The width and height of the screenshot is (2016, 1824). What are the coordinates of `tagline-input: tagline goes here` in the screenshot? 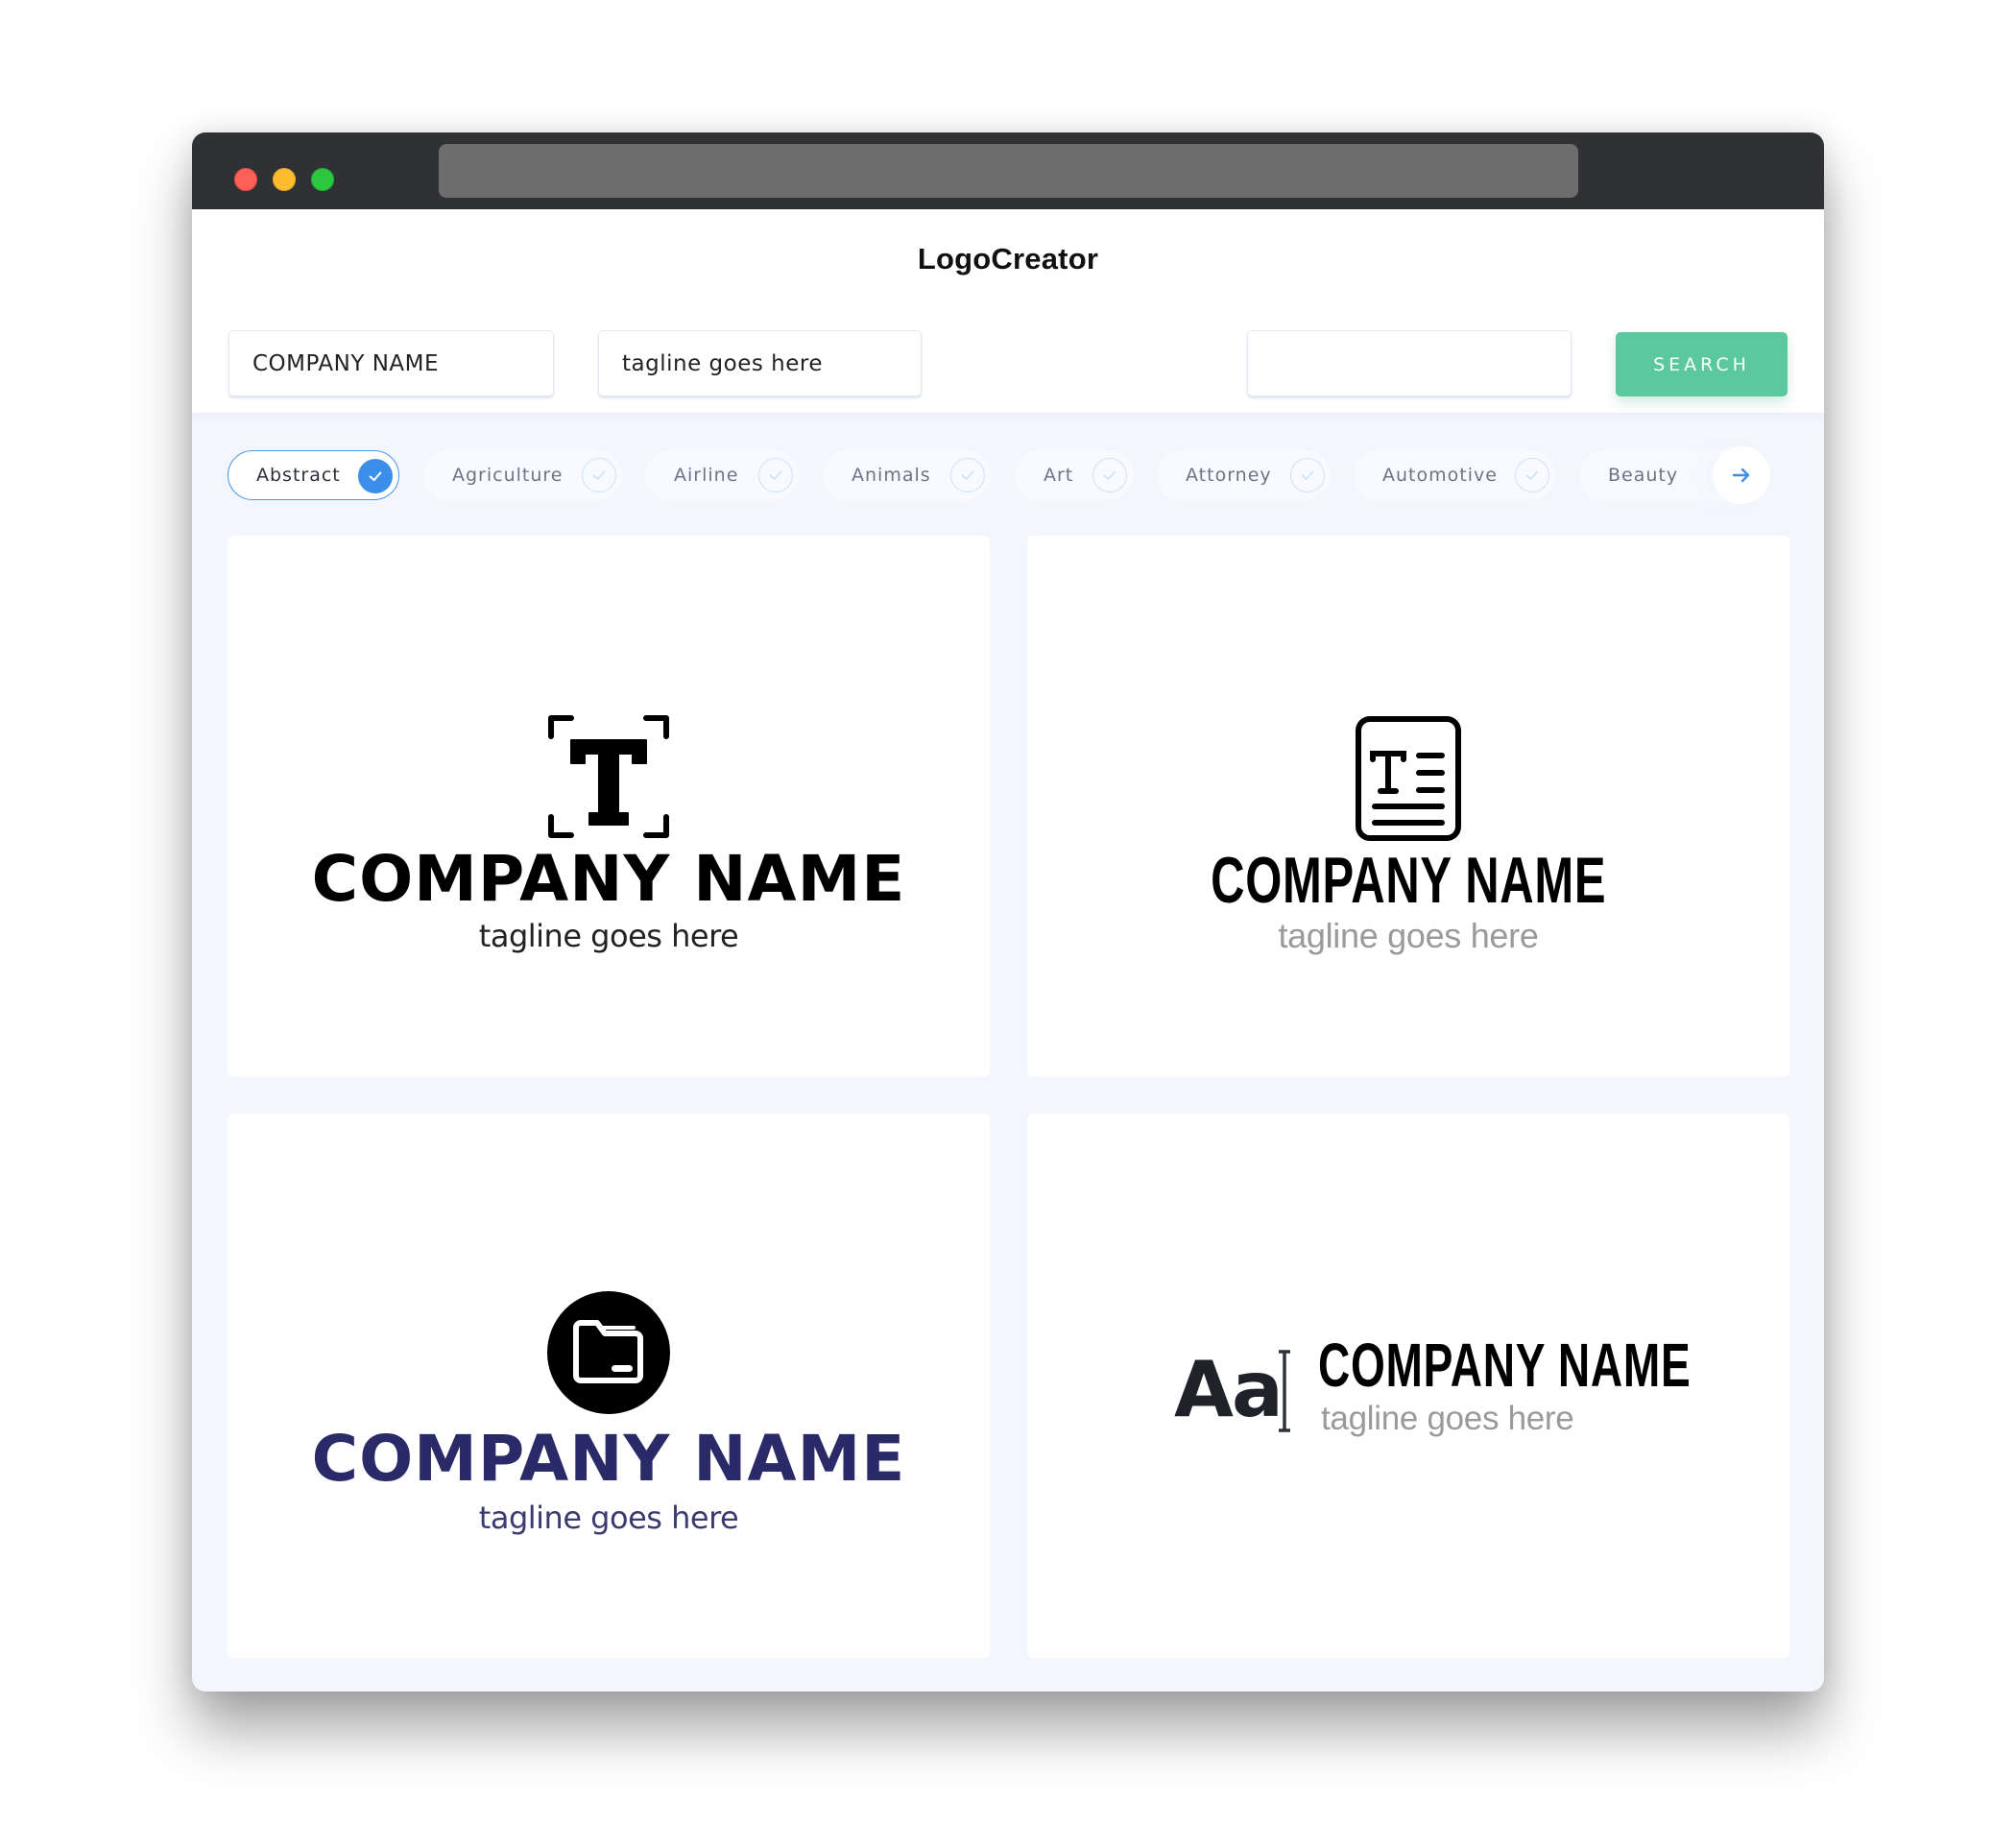 It's located at (760, 363).